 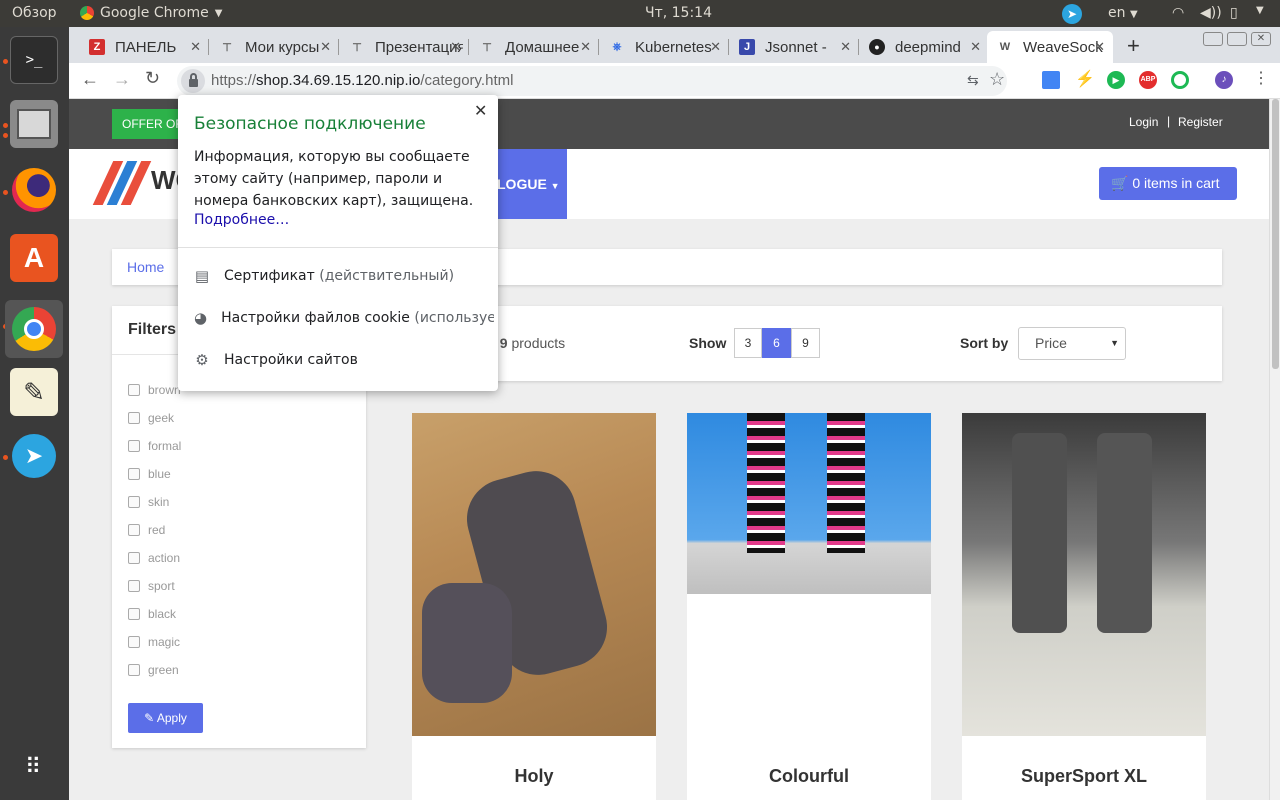 What do you see at coordinates (154, 446) in the screenshot?
I see `filter-checkbox: formal` at bounding box center [154, 446].